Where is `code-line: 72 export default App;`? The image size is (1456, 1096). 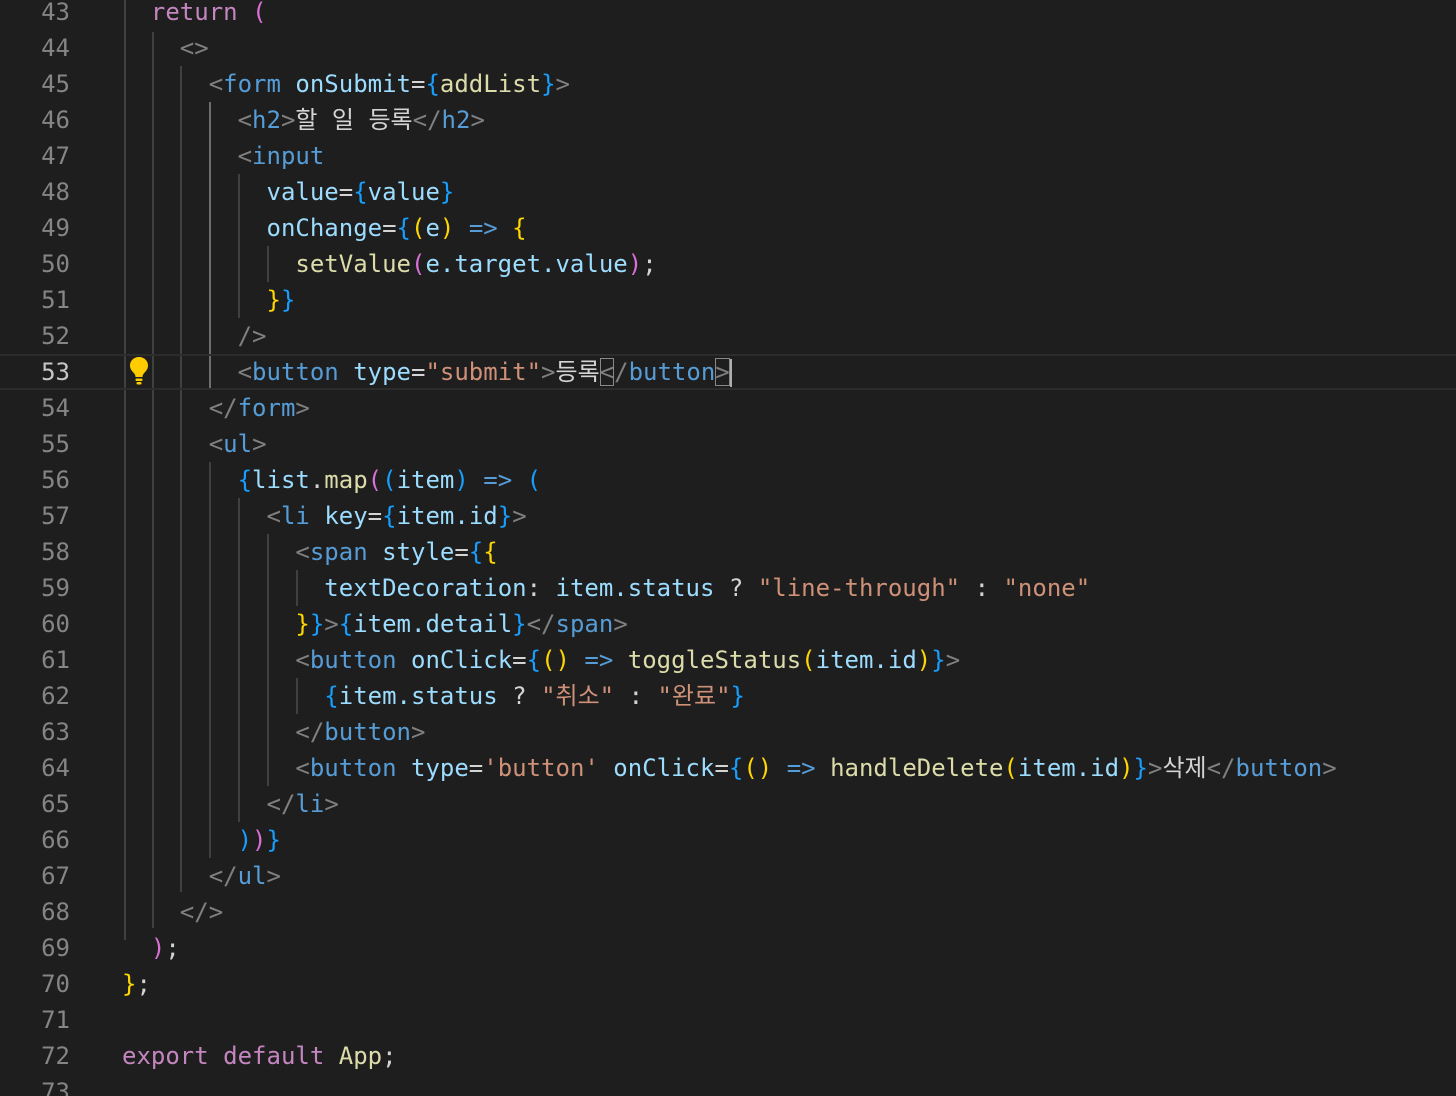
code-line: 72 export default App; is located at coordinates (728, 1056).